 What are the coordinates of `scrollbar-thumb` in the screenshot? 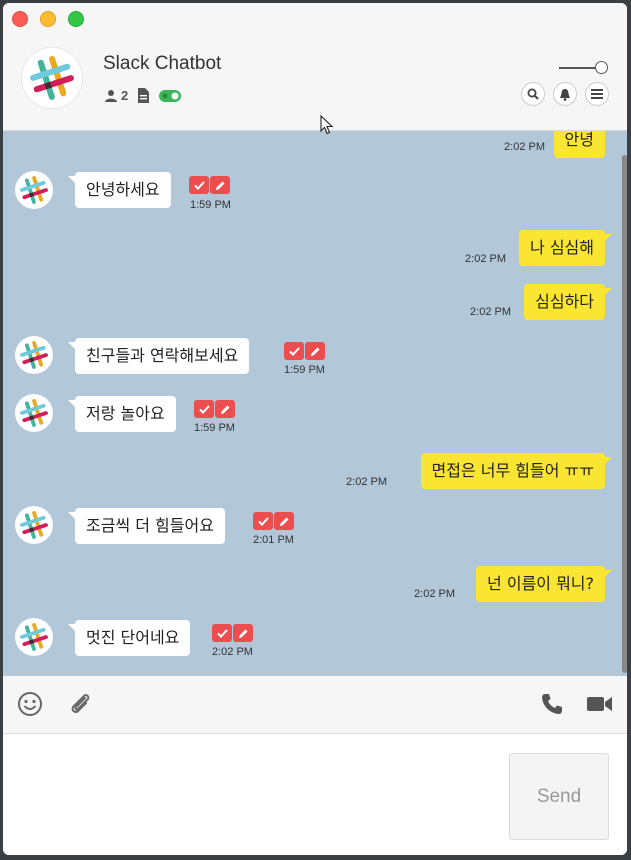 It's located at (624, 414).